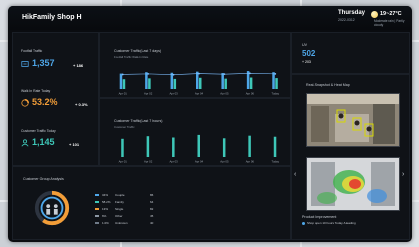  Describe the element at coordinates (52, 208) in the screenshot. I see `group-donut` at that location.